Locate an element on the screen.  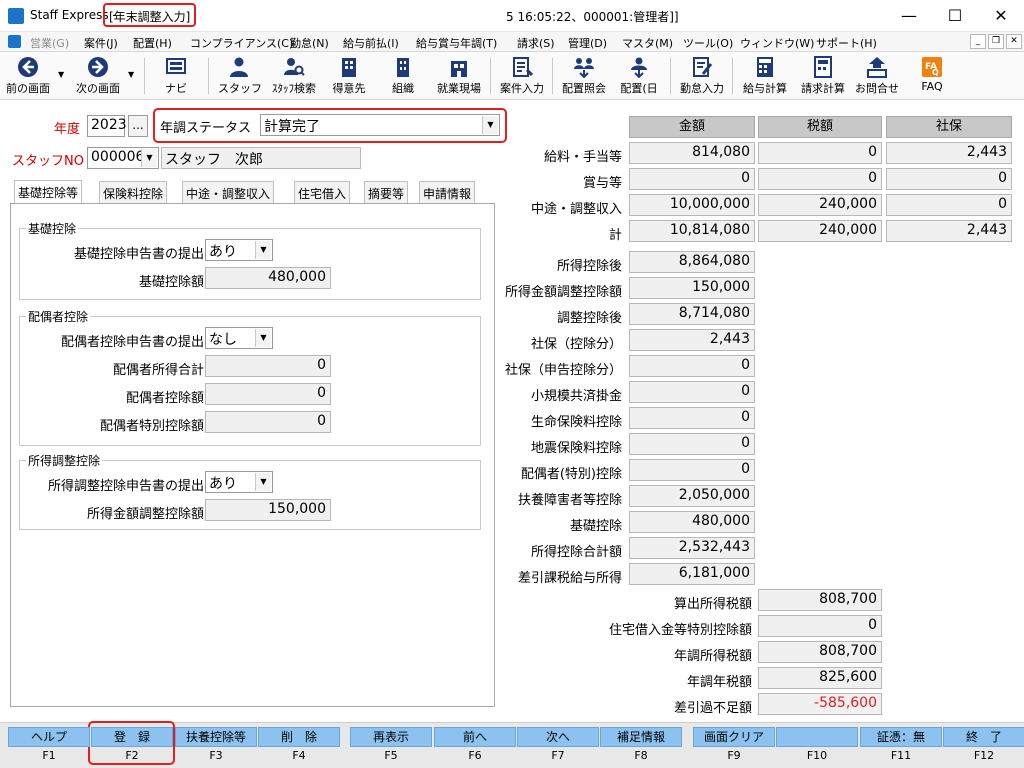
basic-submit-select: あり ▼ is located at coordinates (239, 250).